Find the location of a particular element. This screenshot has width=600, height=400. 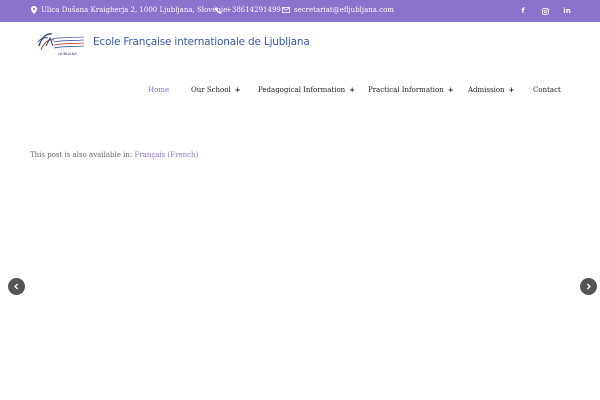

email-text: secretariat@efljubljana.com is located at coordinates (344, 10).